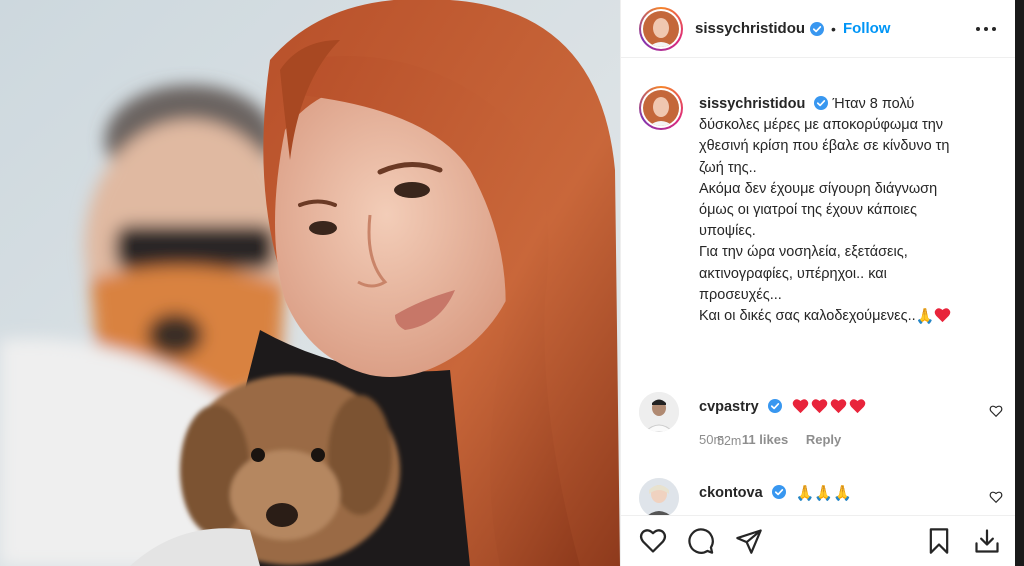 This screenshot has width=1024, height=566. What do you see at coordinates (824, 146) in the screenshot?
I see `caption-line: χθεσινή κρίση που έβαλε σε κίνδυνο τη` at bounding box center [824, 146].